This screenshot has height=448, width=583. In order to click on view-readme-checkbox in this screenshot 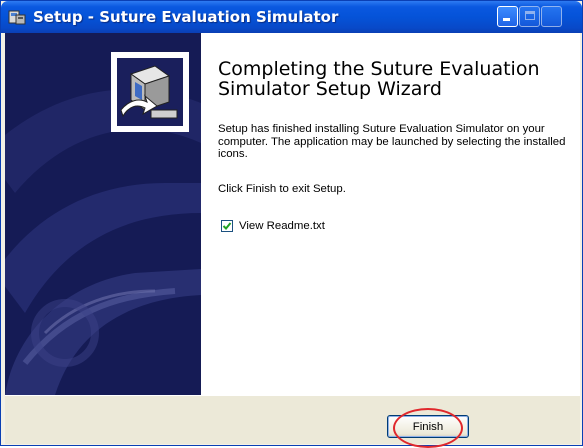, I will do `click(227, 226)`.